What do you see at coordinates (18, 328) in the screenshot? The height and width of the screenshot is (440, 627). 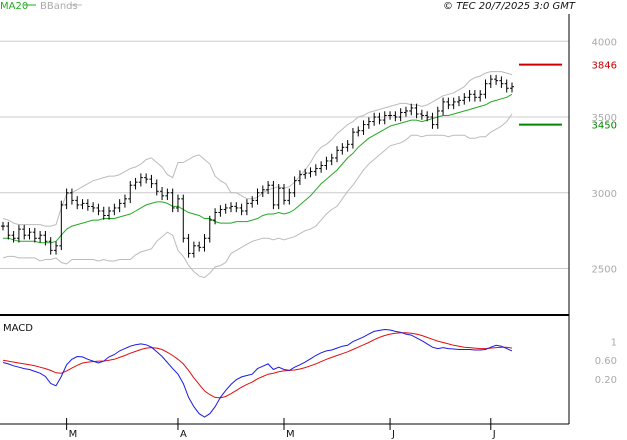 I see `macd-panel-title: MACD` at bounding box center [18, 328].